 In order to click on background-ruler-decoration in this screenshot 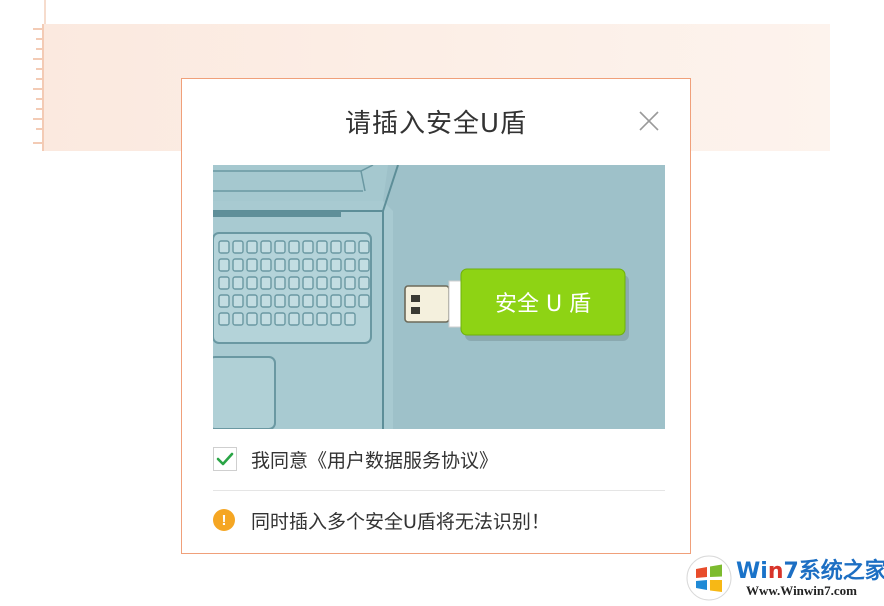, I will do `click(38, 87)`.